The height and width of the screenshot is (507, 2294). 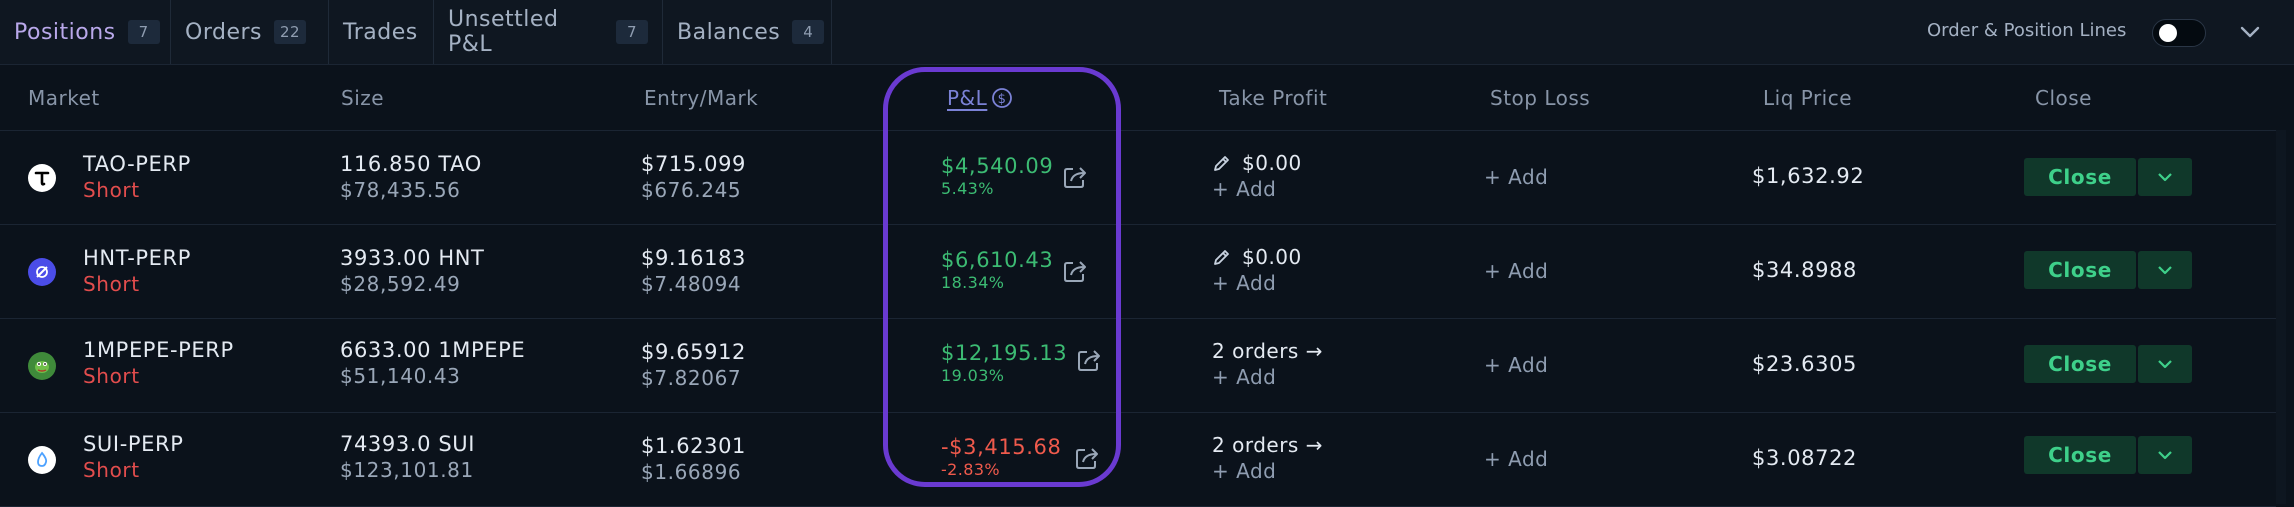 I want to click on dollar-circle-icon: $, so click(x=1002, y=98).